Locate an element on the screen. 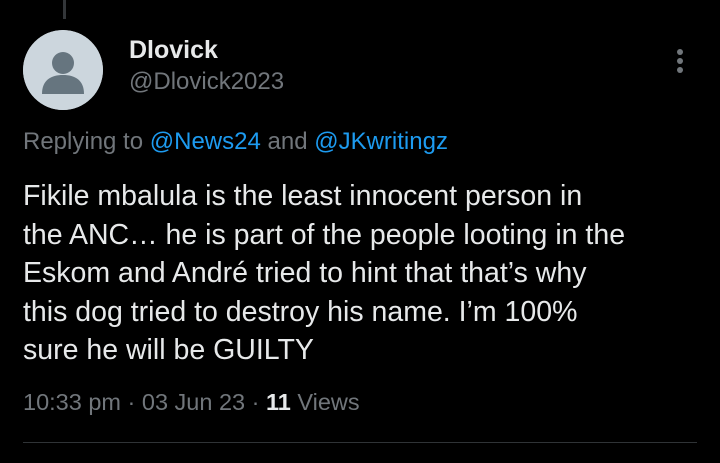  tweet-meta: 10:33 pm · 03 Jun 23 · 11 Views is located at coordinates (191, 402).